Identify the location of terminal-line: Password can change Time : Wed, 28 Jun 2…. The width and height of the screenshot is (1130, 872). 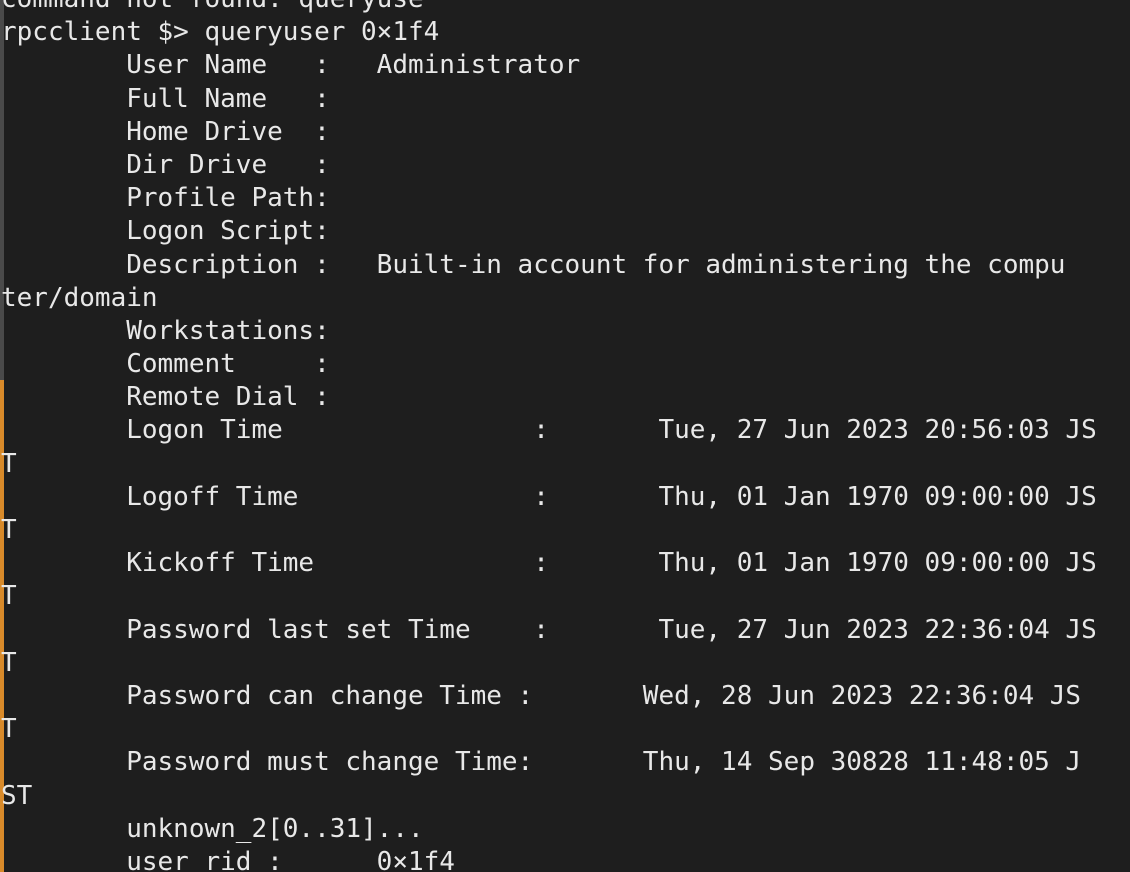
(541, 695).